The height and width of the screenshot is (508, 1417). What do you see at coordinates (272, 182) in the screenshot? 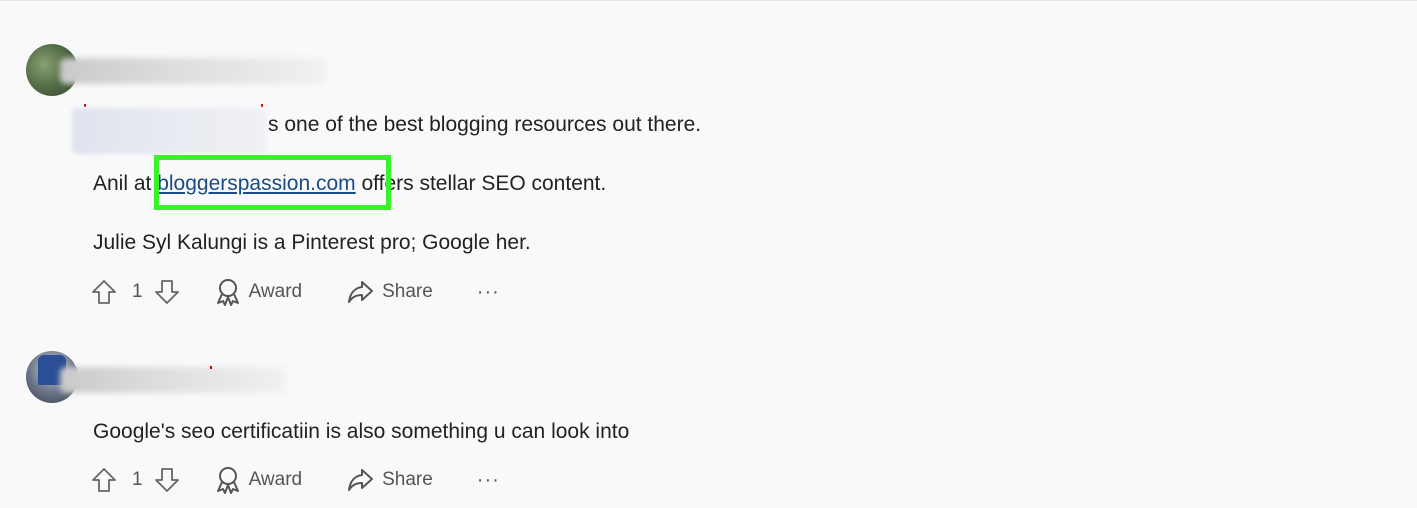
I see `link-highlight-box` at bounding box center [272, 182].